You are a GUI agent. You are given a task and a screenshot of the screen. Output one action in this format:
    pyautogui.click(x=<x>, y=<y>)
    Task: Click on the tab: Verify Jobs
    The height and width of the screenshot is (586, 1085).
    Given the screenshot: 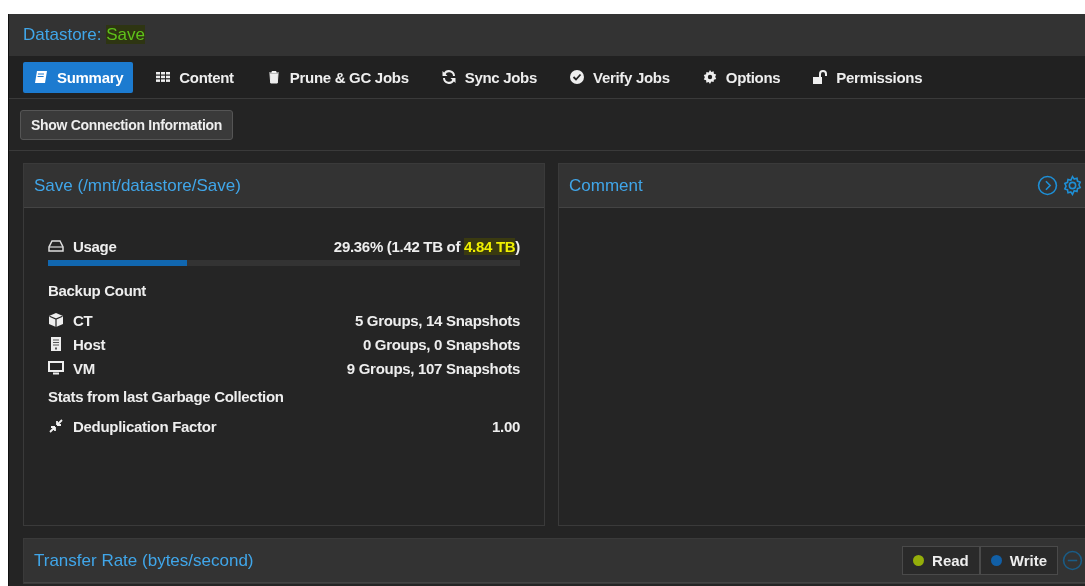 What is the action you would take?
    pyautogui.click(x=619, y=77)
    